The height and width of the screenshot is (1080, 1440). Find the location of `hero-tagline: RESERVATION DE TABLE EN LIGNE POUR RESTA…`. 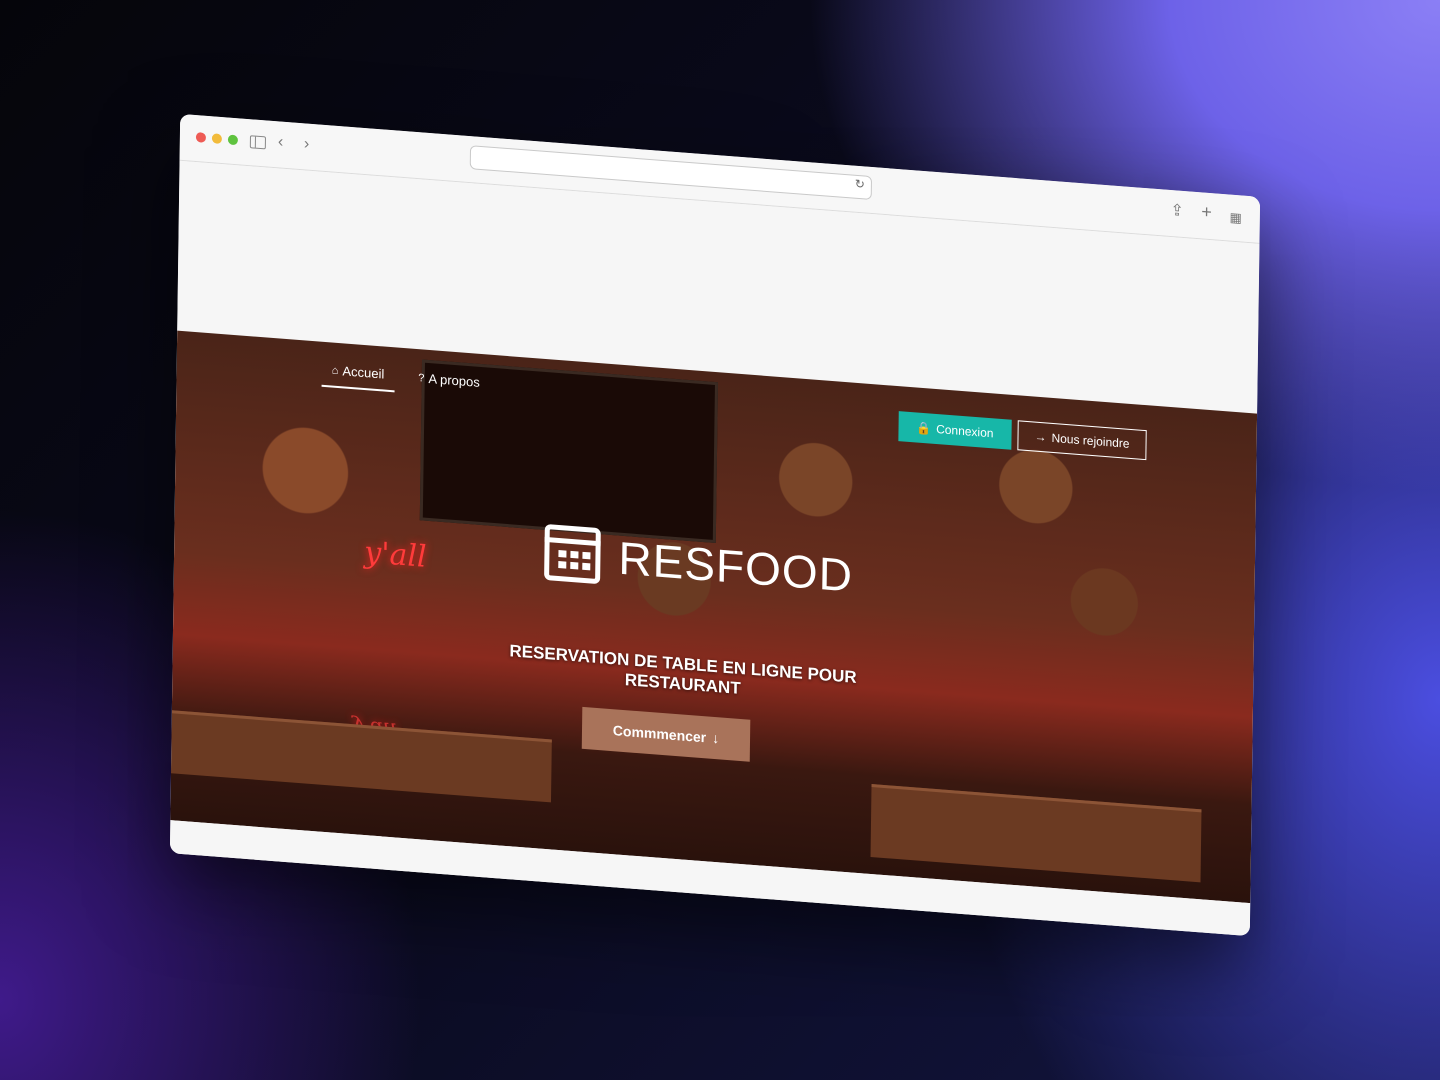

hero-tagline: RESERVATION DE TABLE EN LIGNE POUR RESTA… is located at coordinates (683, 669).